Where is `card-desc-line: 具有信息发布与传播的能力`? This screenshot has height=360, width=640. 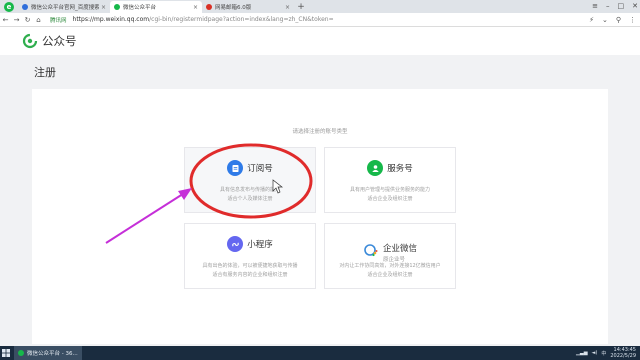 card-desc-line: 具有信息发布与传播的能力 is located at coordinates (249, 190).